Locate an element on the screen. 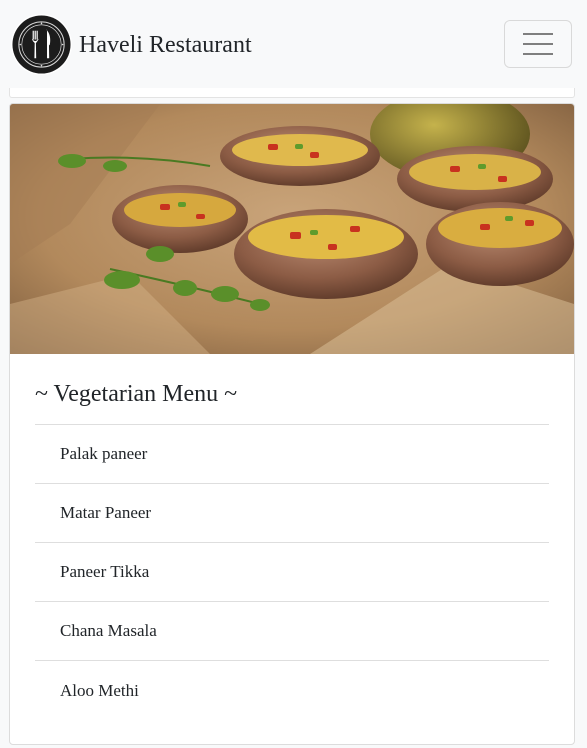 The width and height of the screenshot is (587, 748). brand-link: Haveli Restaurant is located at coordinates (131, 44).